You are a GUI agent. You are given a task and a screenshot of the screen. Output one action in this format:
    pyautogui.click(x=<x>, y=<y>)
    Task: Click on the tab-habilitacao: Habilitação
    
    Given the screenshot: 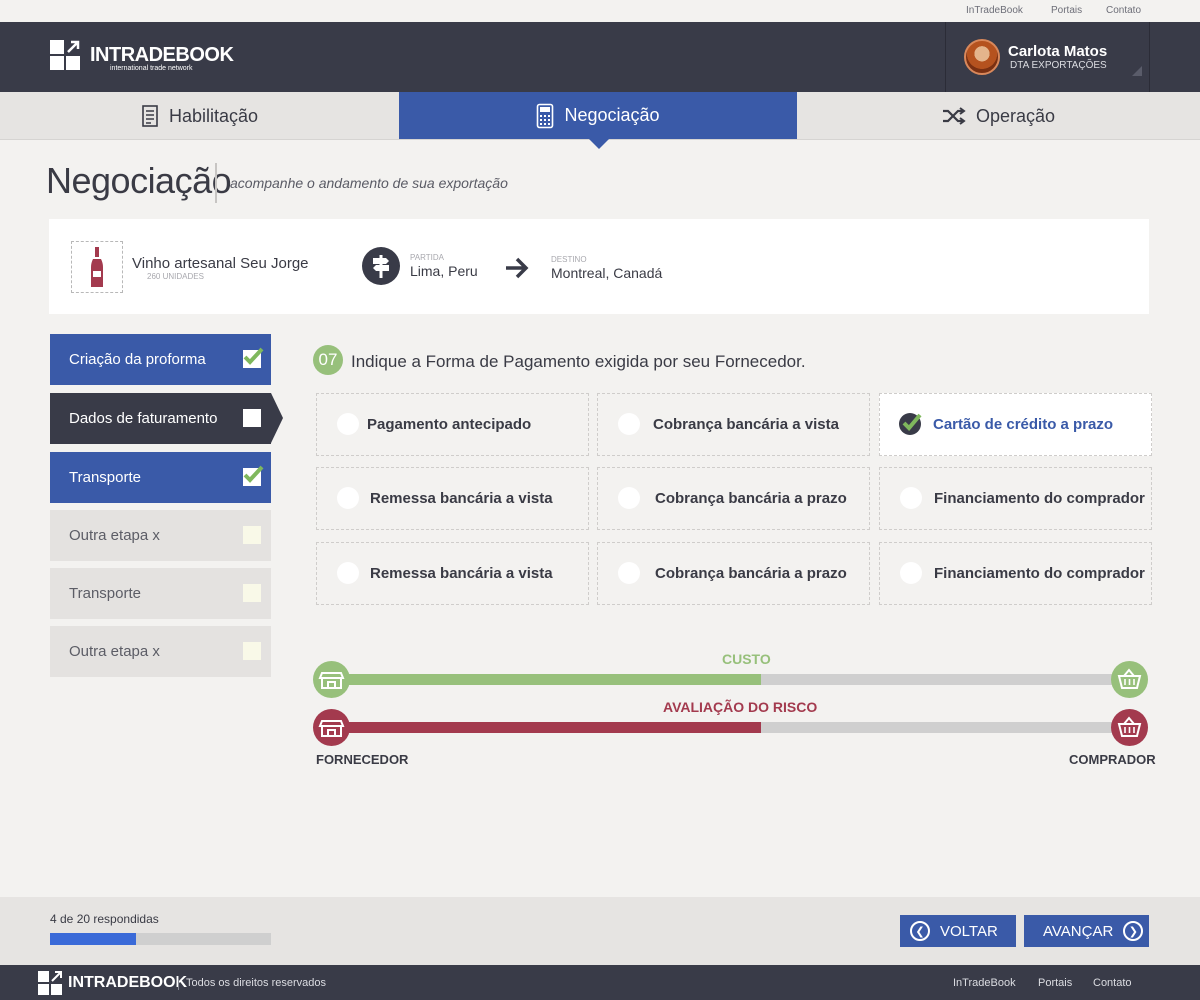 What is the action you would take?
    pyautogui.click(x=199, y=116)
    